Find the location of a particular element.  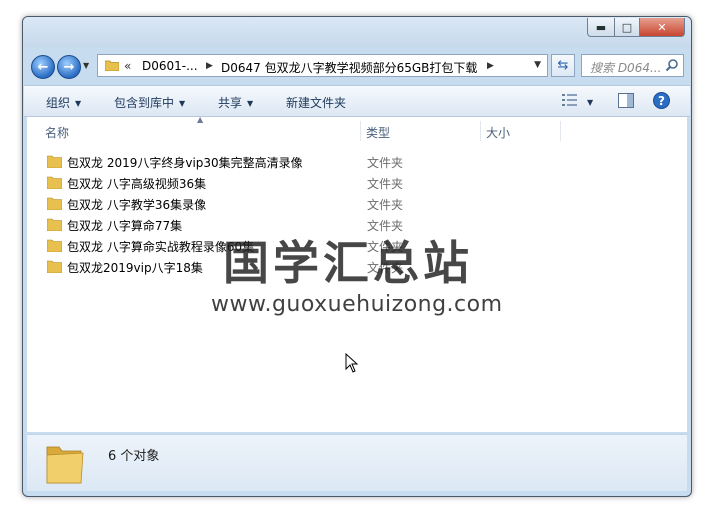

file-name: 包双龙 八字高级视频36集 is located at coordinates (137, 184).